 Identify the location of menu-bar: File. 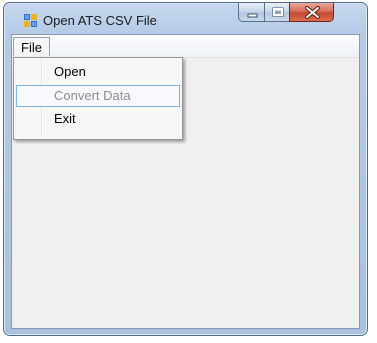
(185, 46).